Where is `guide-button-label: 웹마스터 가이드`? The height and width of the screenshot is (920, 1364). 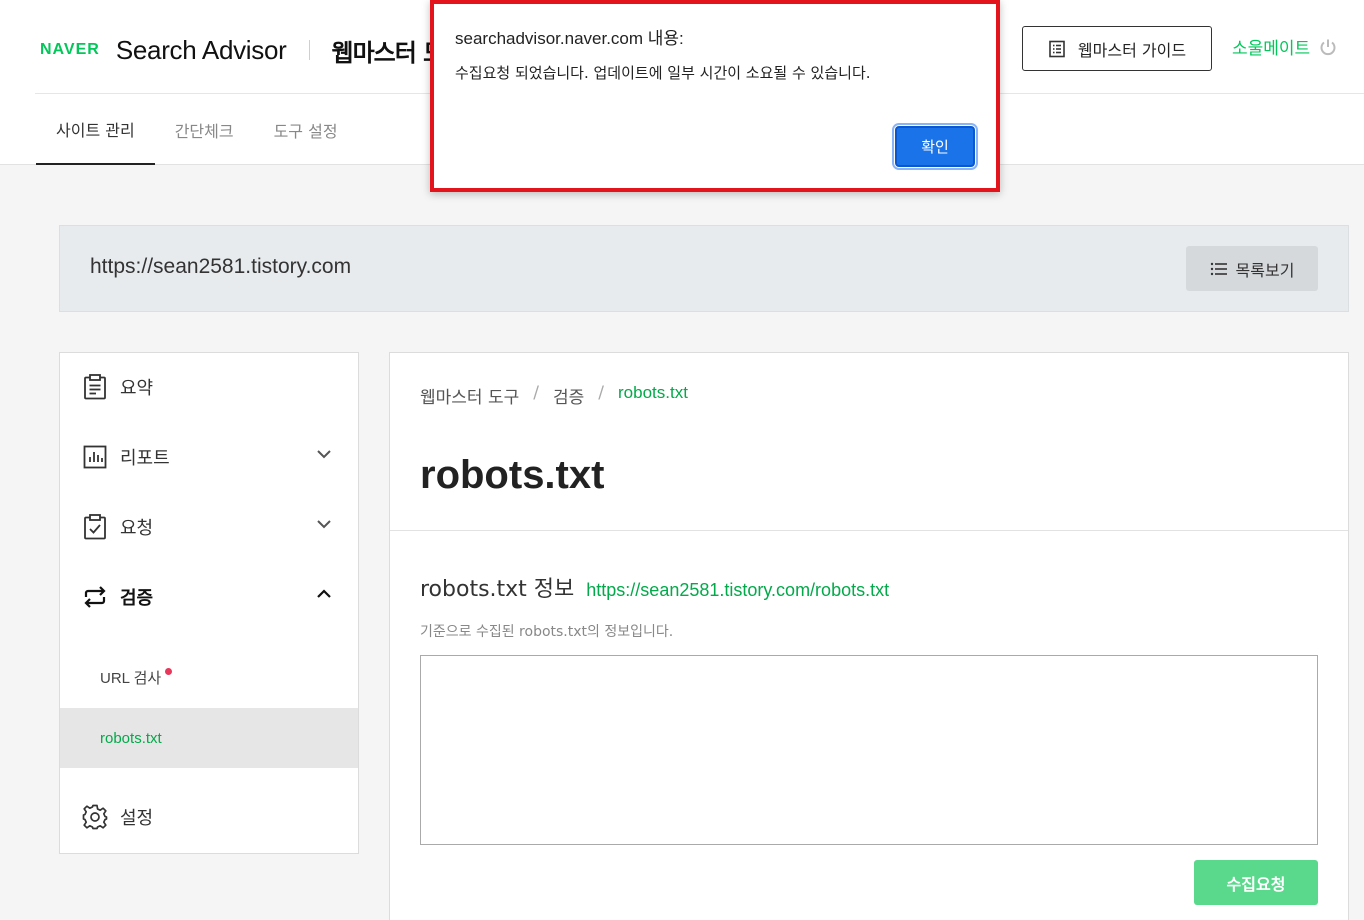
guide-button-label: 웹마스터 가이드 is located at coordinates (1132, 50).